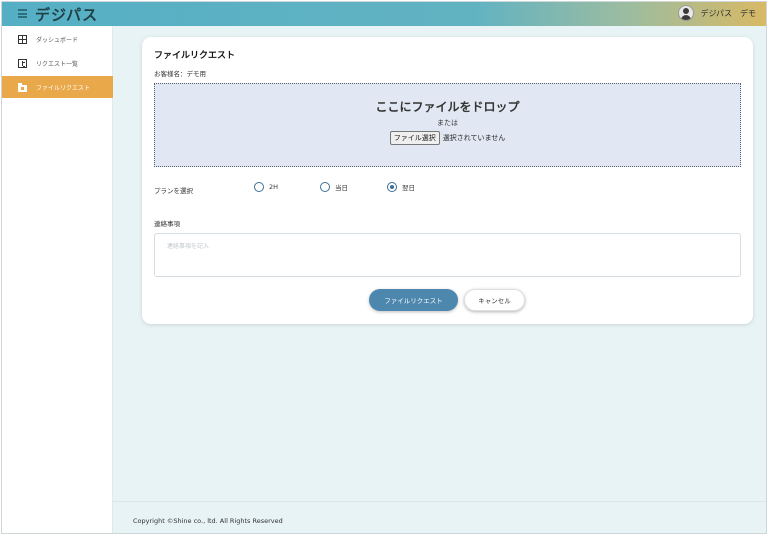  What do you see at coordinates (22, 87) in the screenshot?
I see `folder-icon` at bounding box center [22, 87].